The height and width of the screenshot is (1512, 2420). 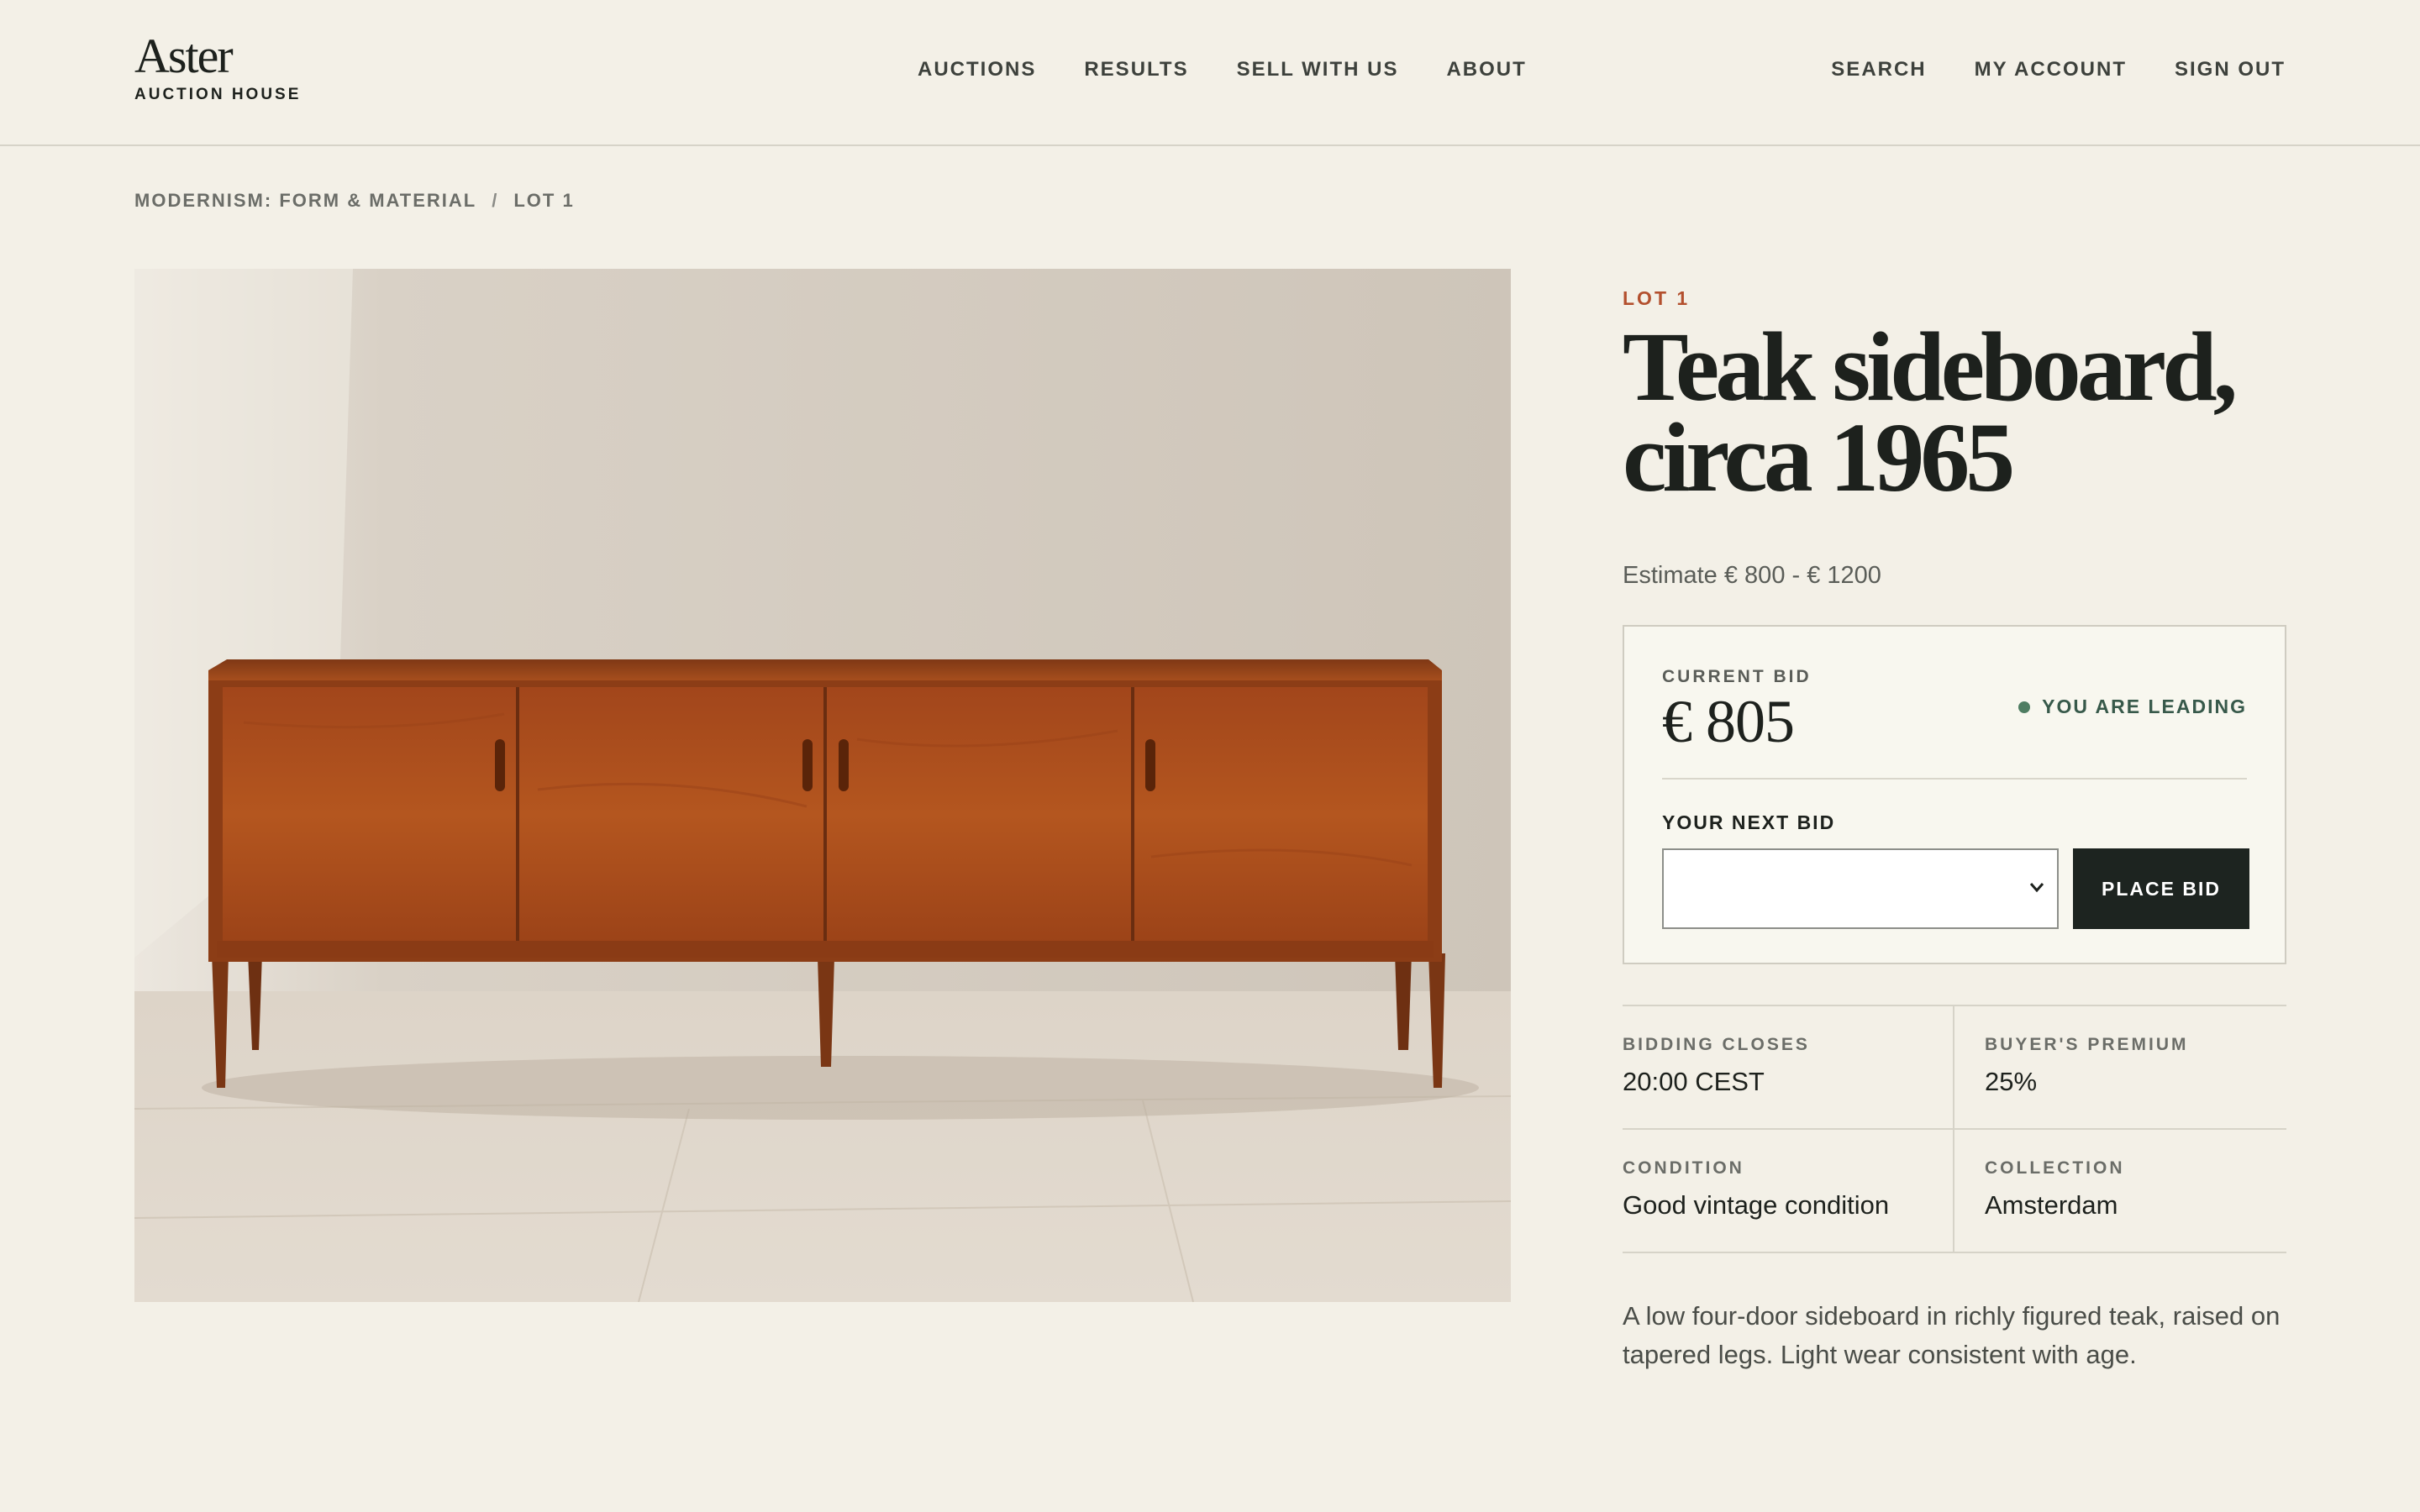 What do you see at coordinates (2037, 888) in the screenshot?
I see `chevron-down-icon` at bounding box center [2037, 888].